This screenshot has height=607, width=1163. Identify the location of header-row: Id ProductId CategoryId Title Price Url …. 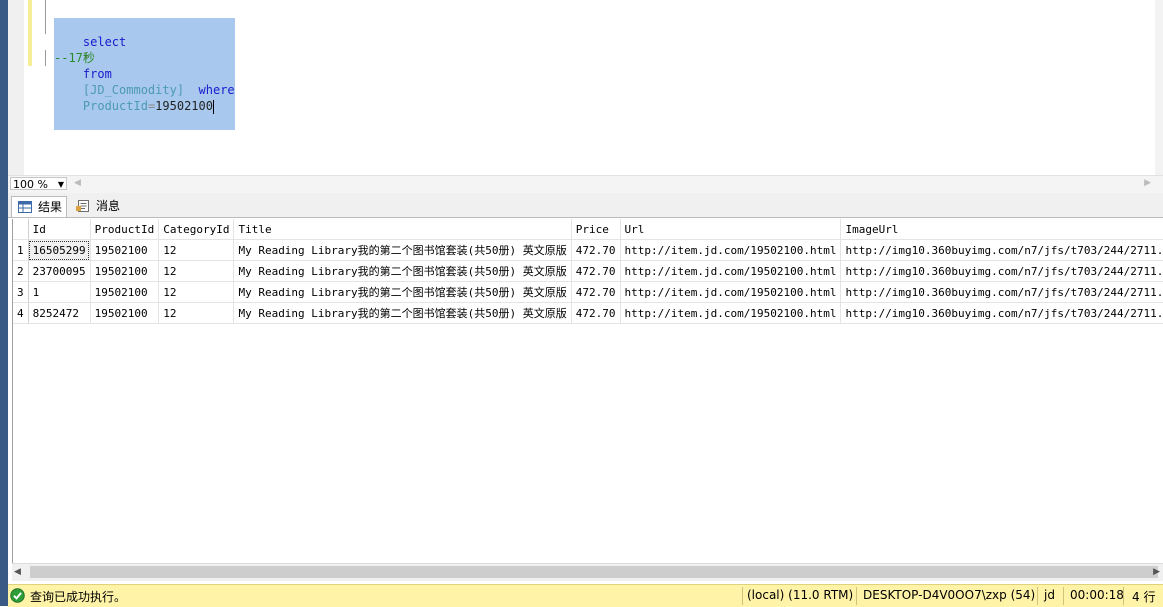
(588, 229).